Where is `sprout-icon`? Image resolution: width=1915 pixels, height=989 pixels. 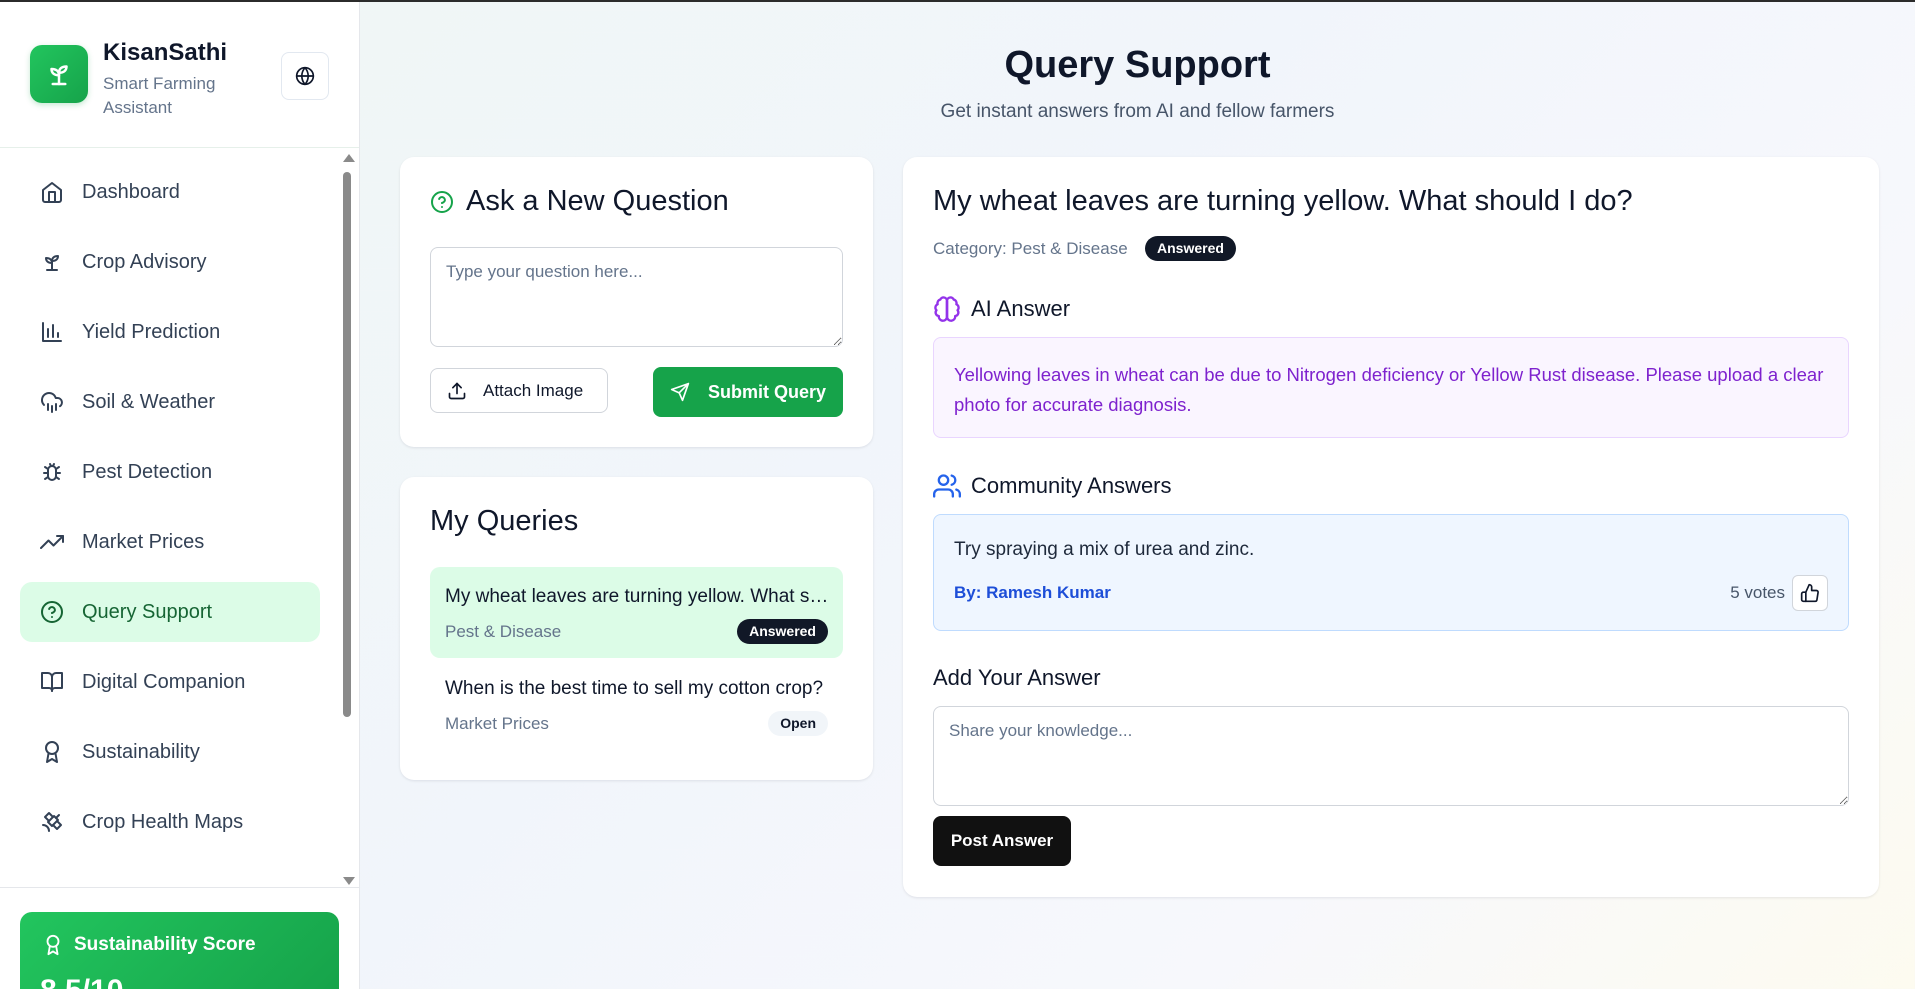
sprout-icon is located at coordinates (52, 263).